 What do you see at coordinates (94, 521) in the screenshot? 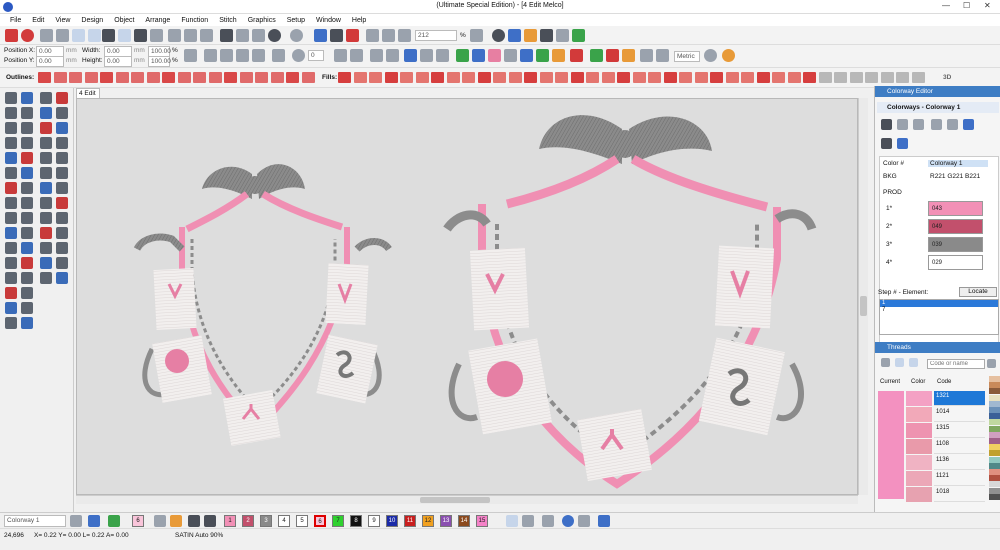
I see `color-grid-icon` at bounding box center [94, 521].